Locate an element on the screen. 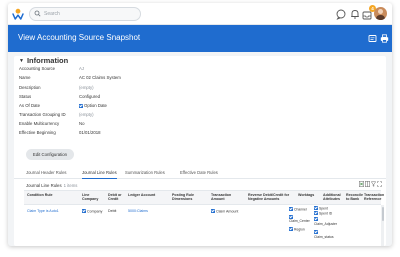 This screenshot has width=400, height=257. search-placeholder: Search is located at coordinates (52, 14).